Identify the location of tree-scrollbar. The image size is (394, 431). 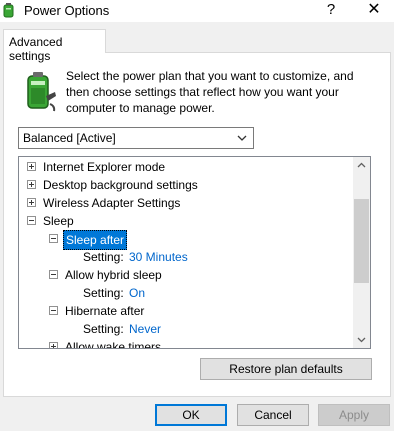
(361, 252).